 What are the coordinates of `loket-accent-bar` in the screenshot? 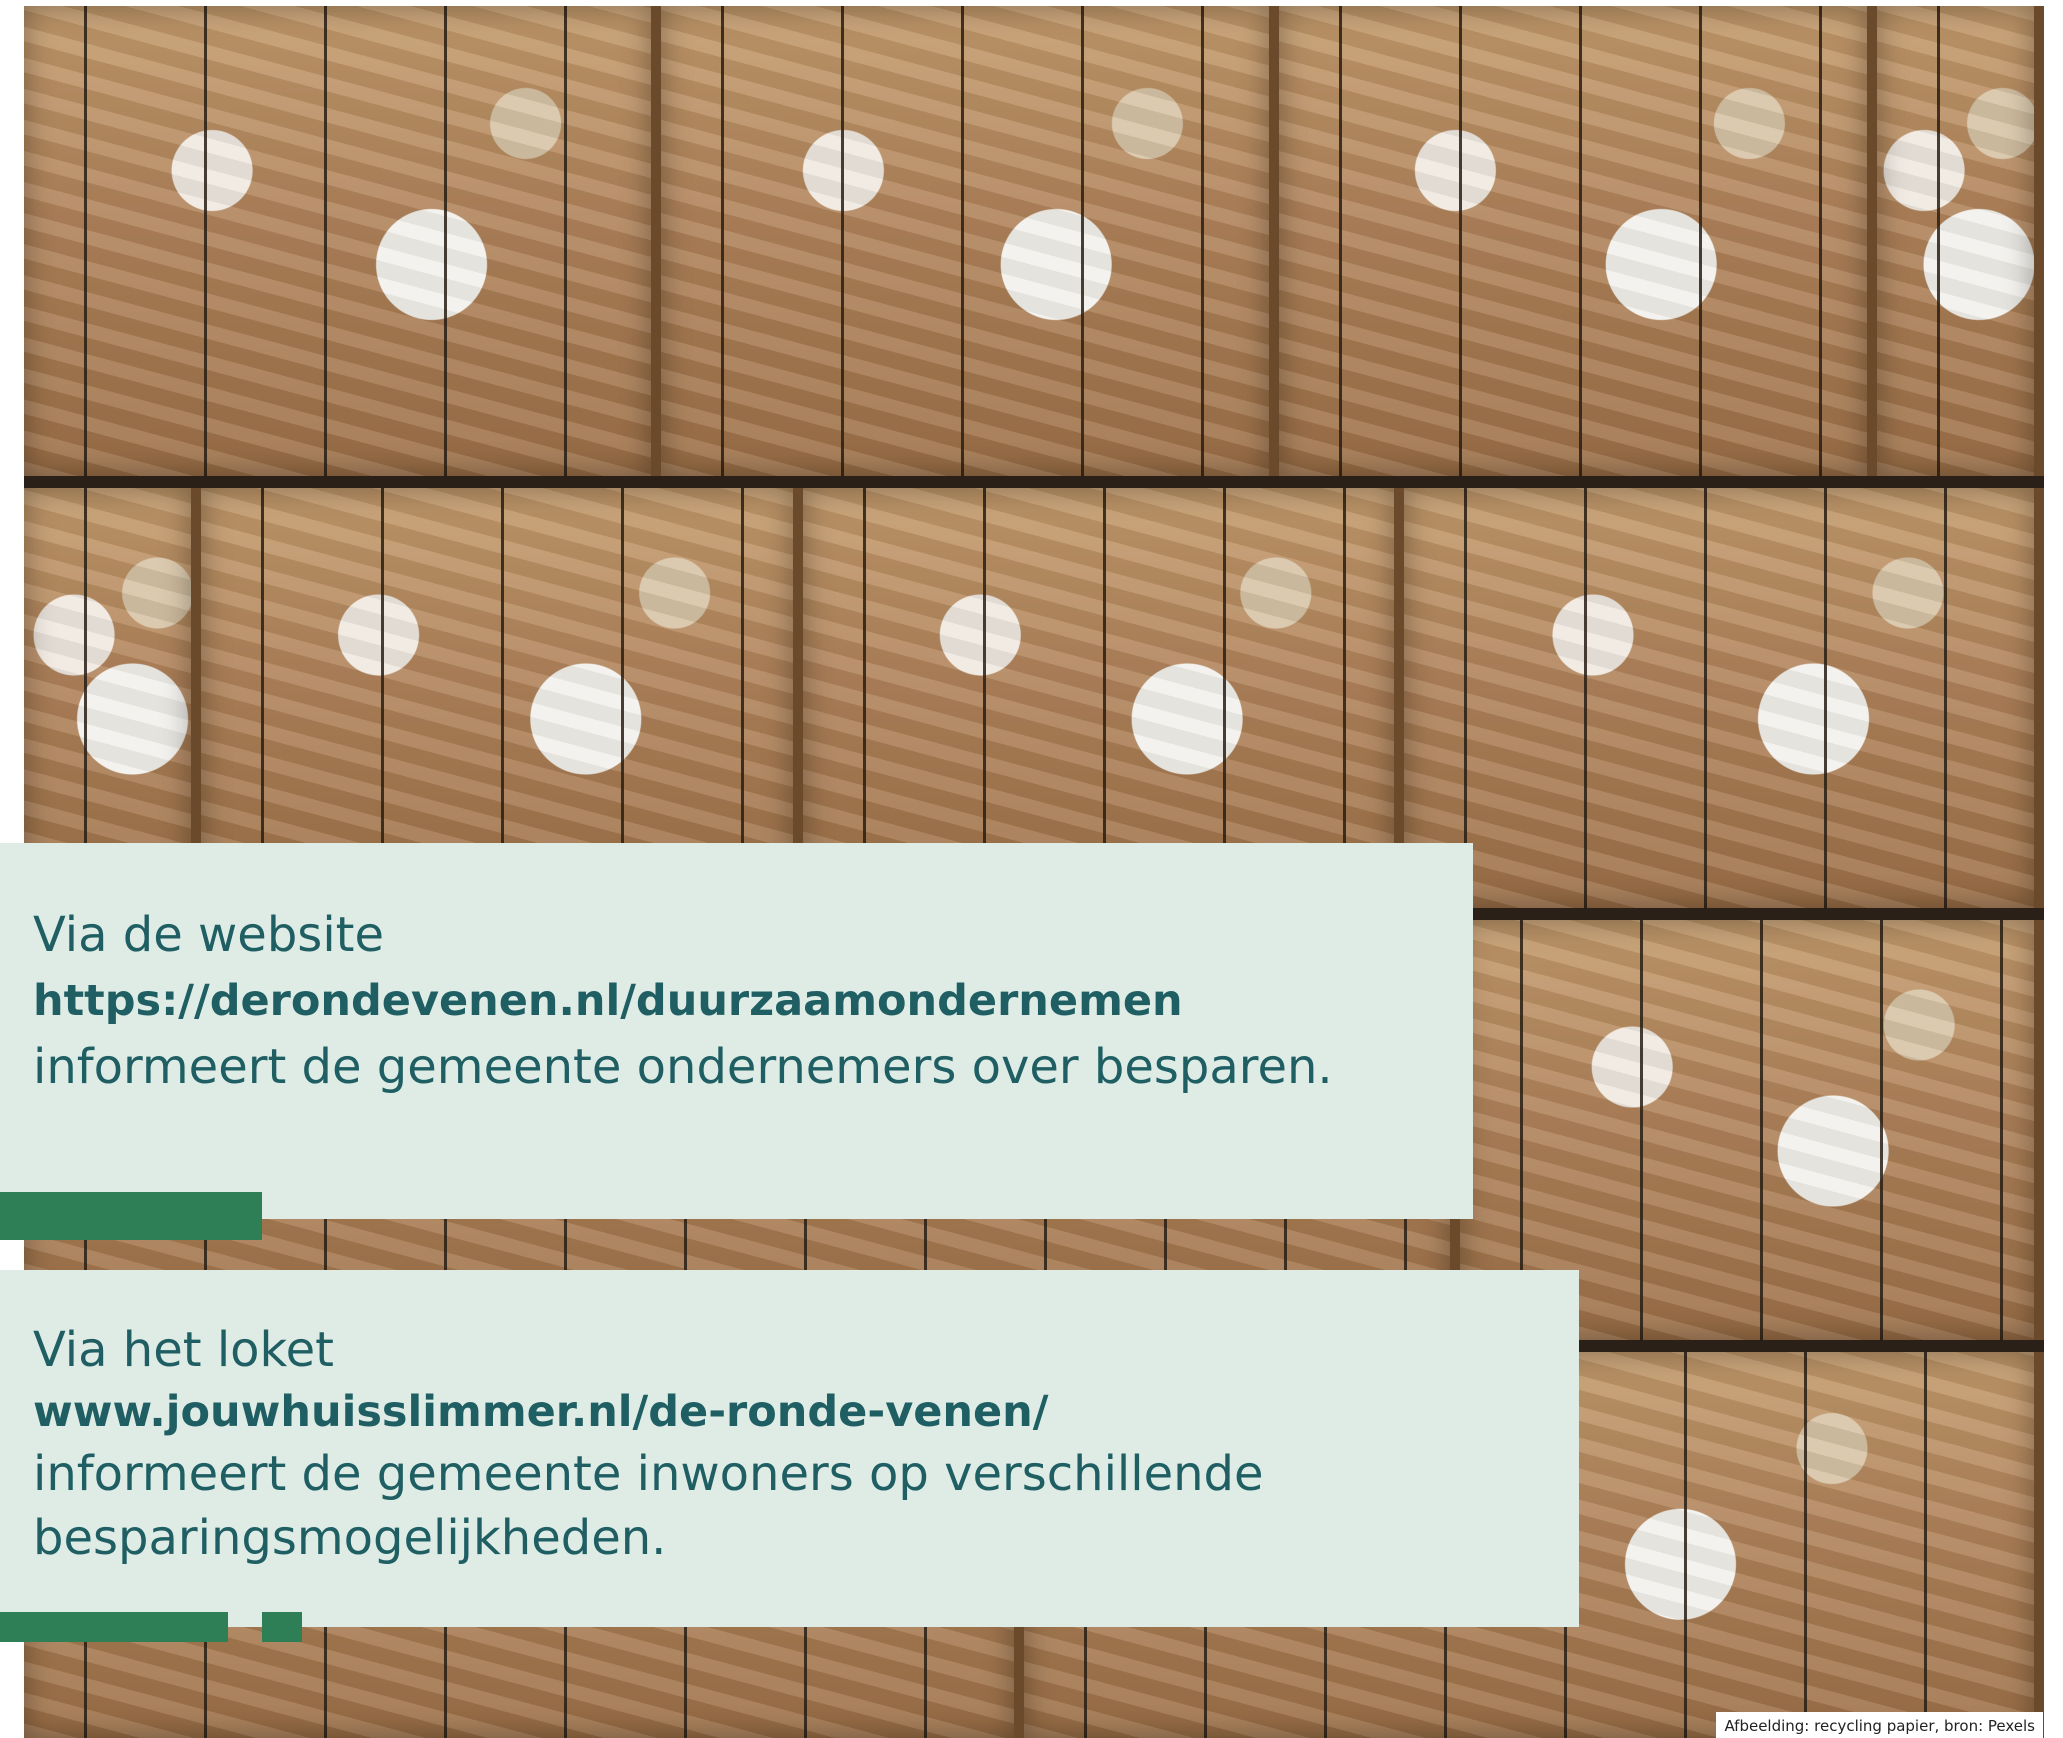 It's located at (114, 1627).